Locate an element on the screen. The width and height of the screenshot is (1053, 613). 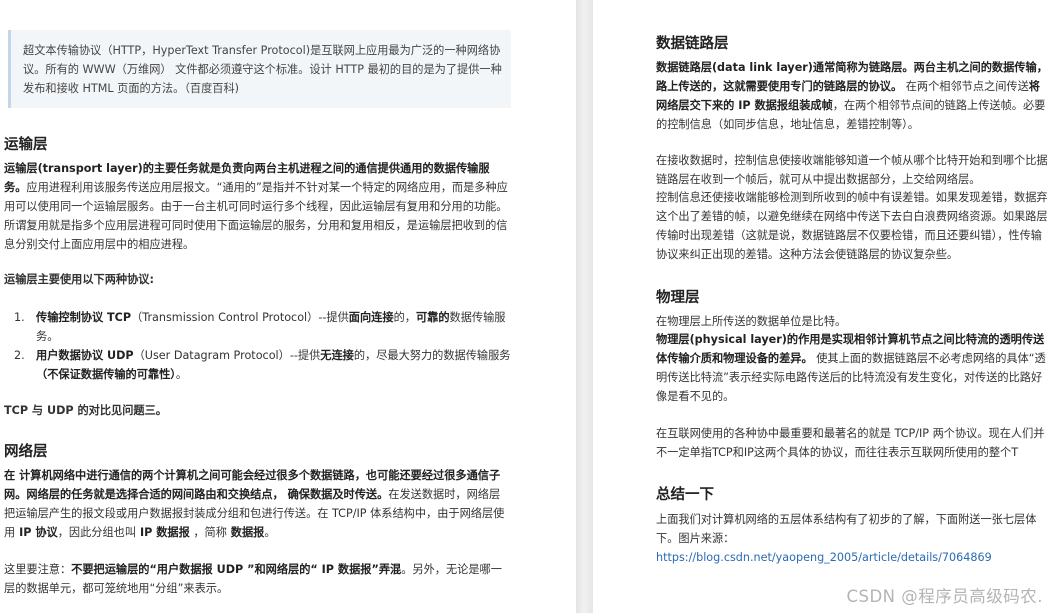
transport-protocols-intro: 运输层主要使用以下两种协议: is located at coordinates (79, 279).